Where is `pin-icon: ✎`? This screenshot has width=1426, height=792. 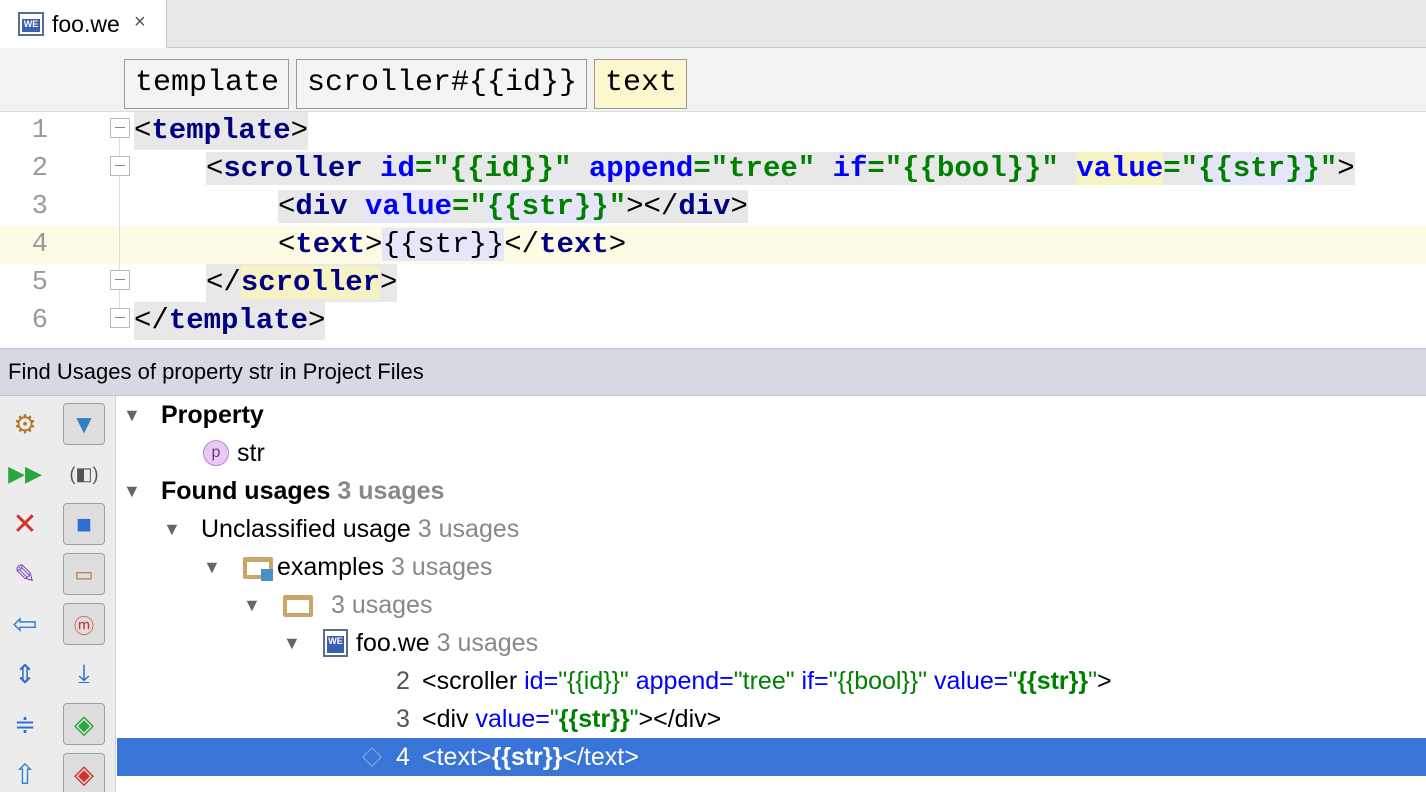 pin-icon: ✎ is located at coordinates (25, 574).